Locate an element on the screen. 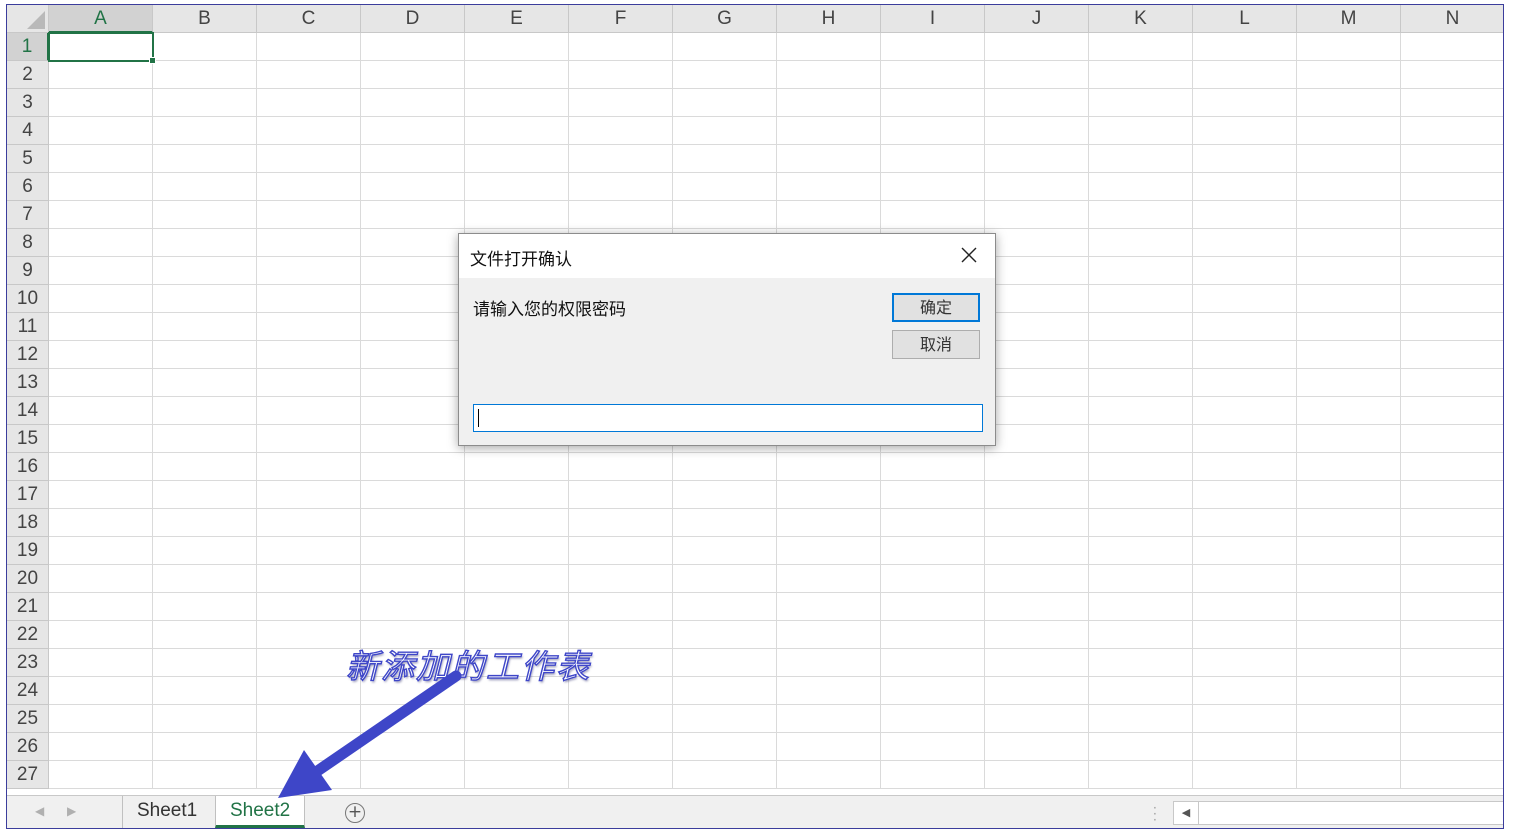 Image resolution: width=1513 pixels, height=833 pixels. scroll-left-icon: ◀ is located at coordinates (1186, 813).